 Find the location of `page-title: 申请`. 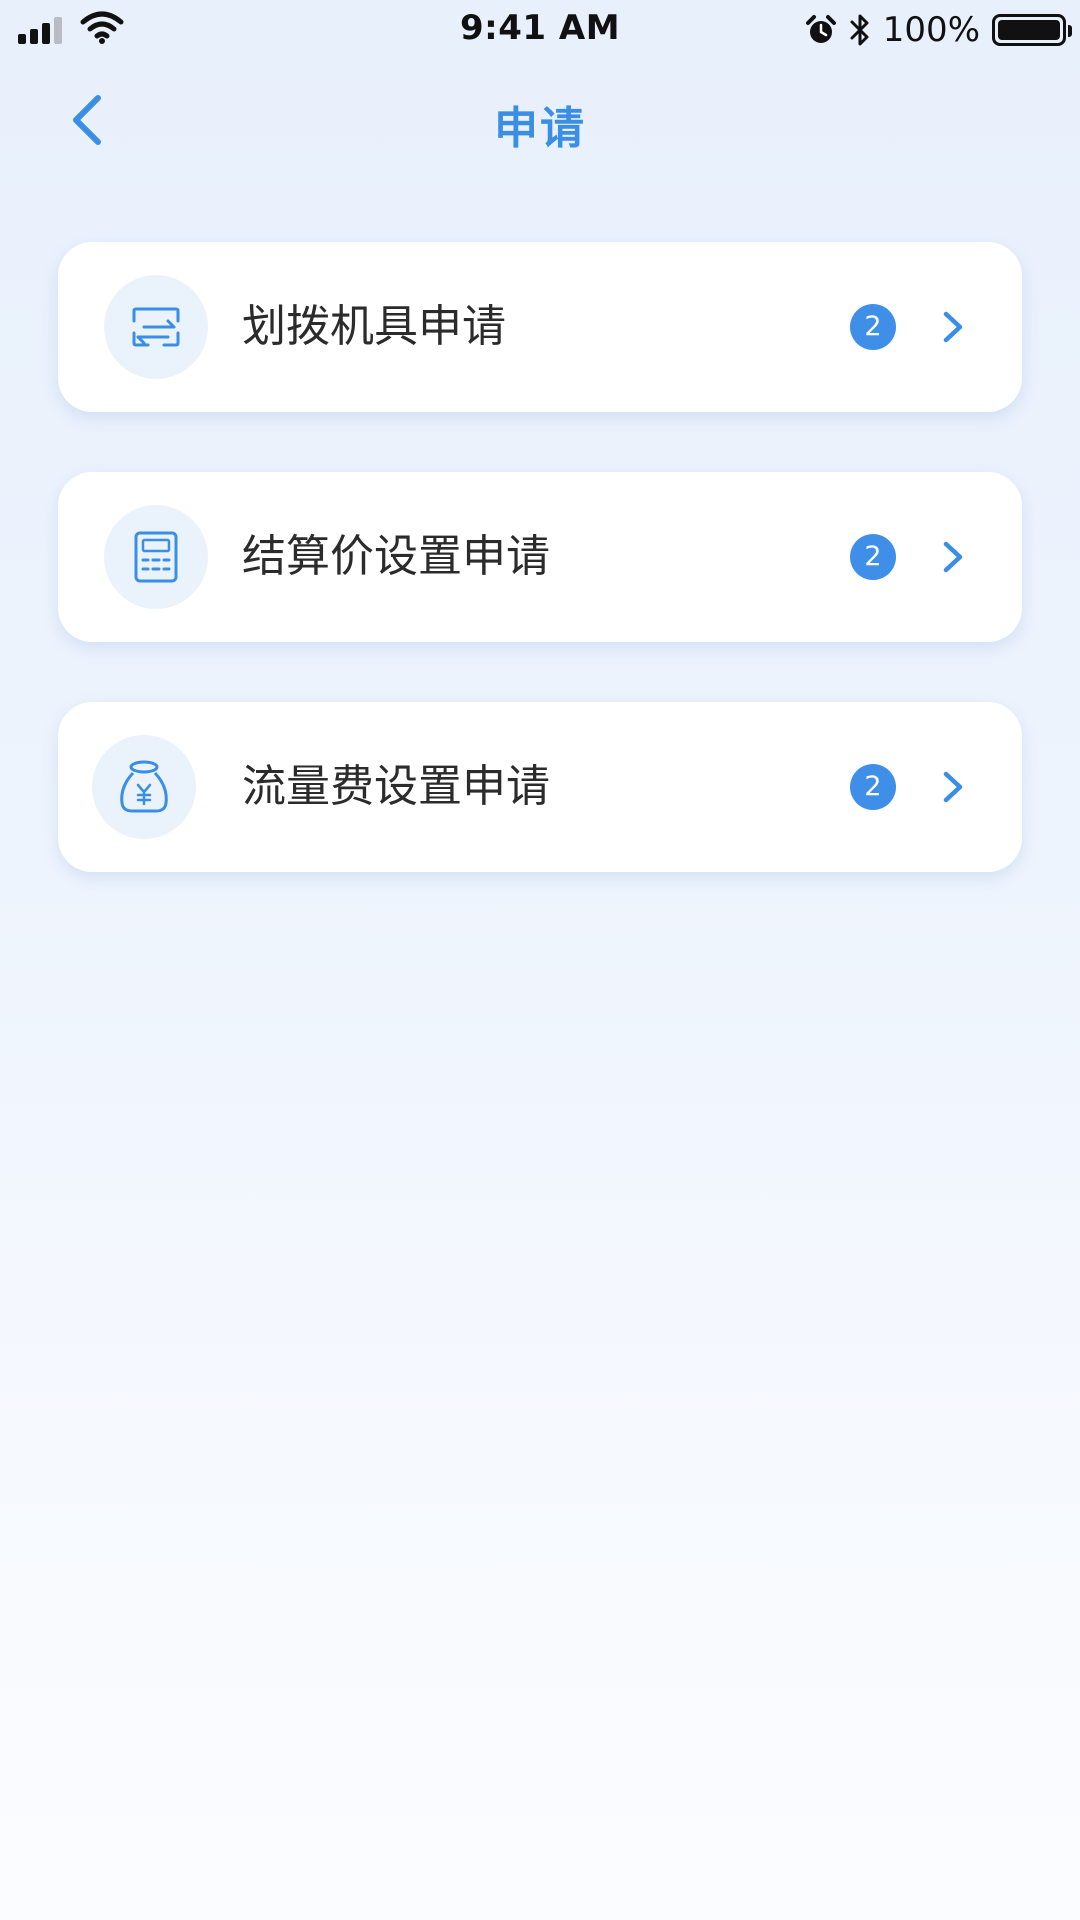

page-title: 申请 is located at coordinates (540, 128).